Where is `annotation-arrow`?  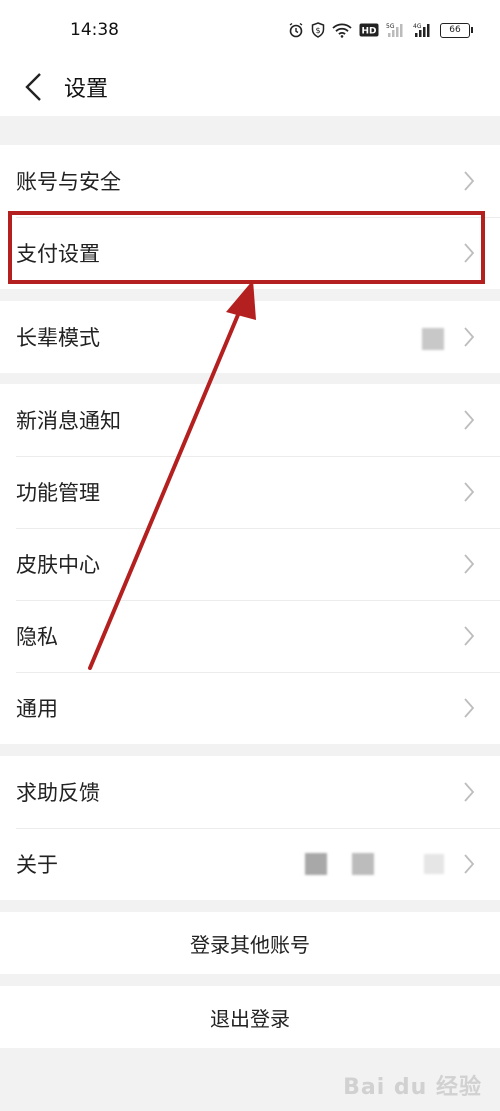 annotation-arrow is located at coordinates (172, 475).